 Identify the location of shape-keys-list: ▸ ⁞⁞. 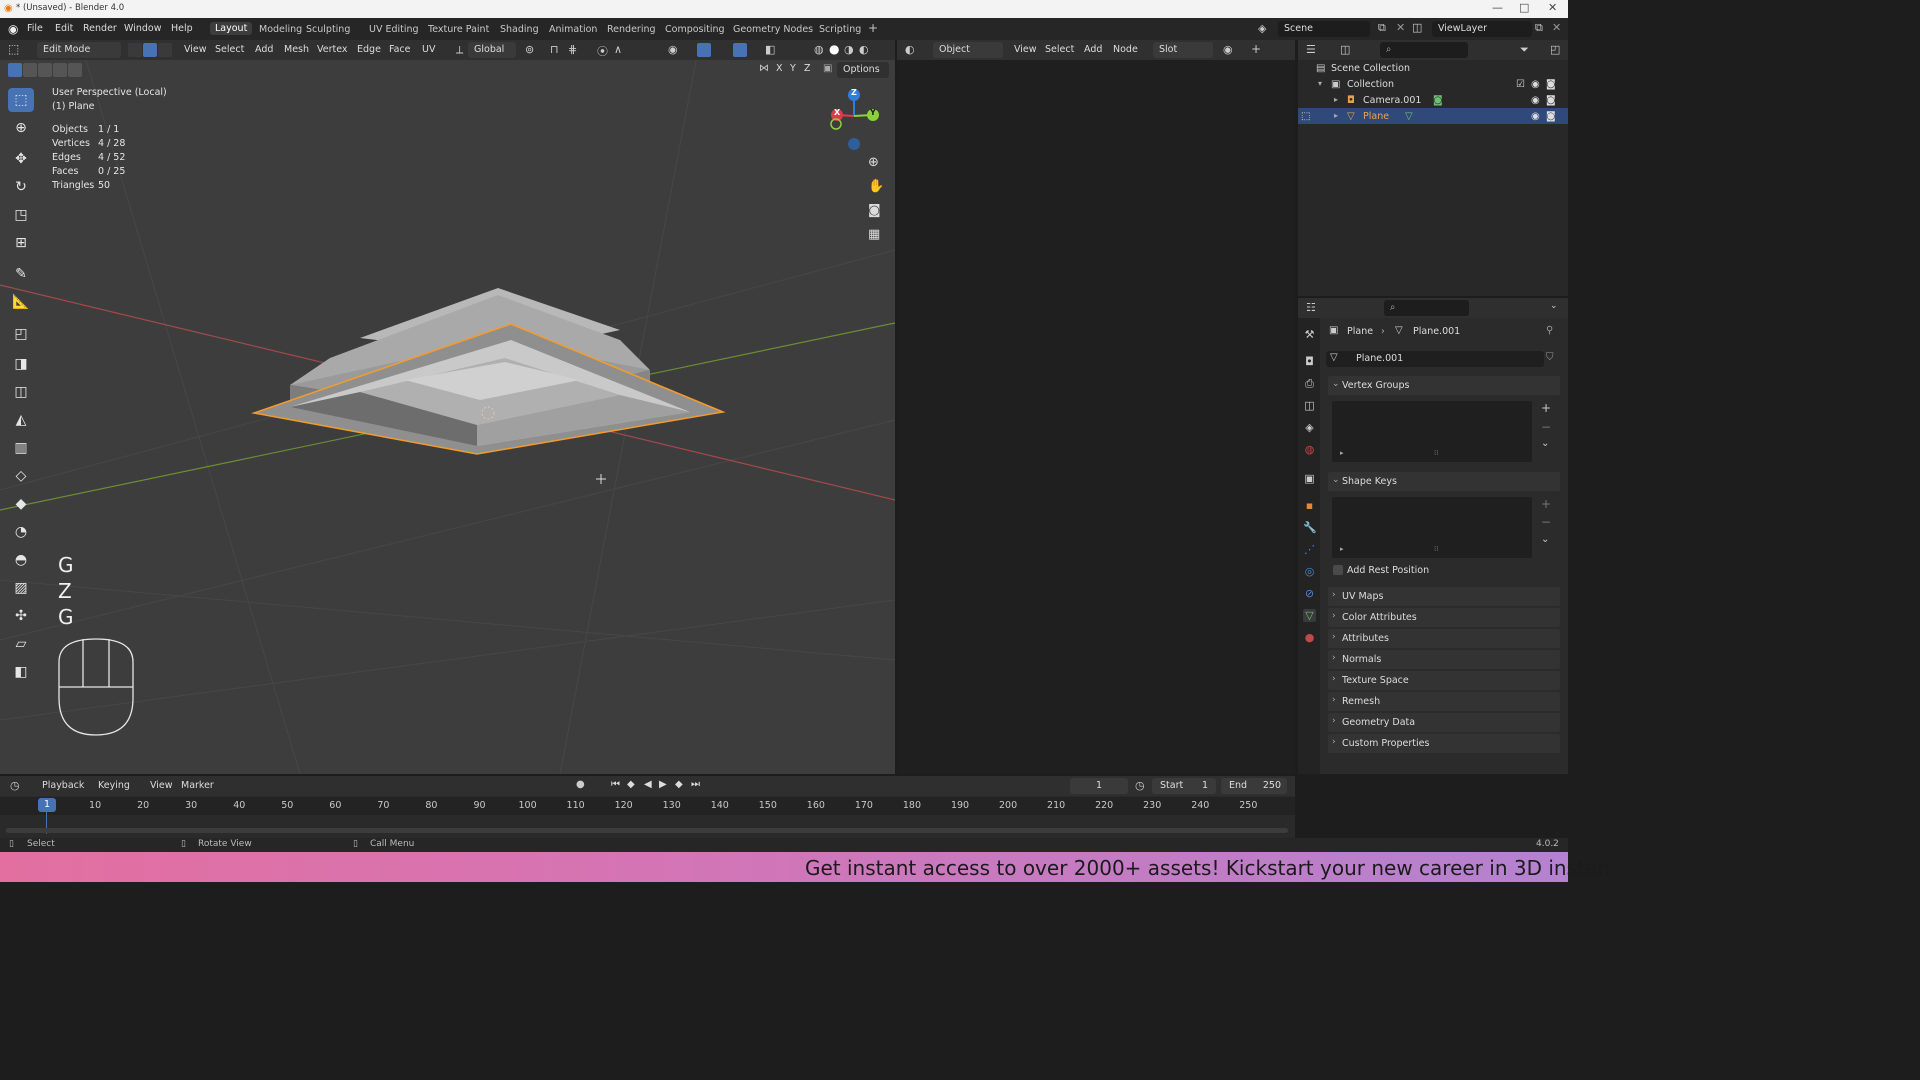
(1432, 527).